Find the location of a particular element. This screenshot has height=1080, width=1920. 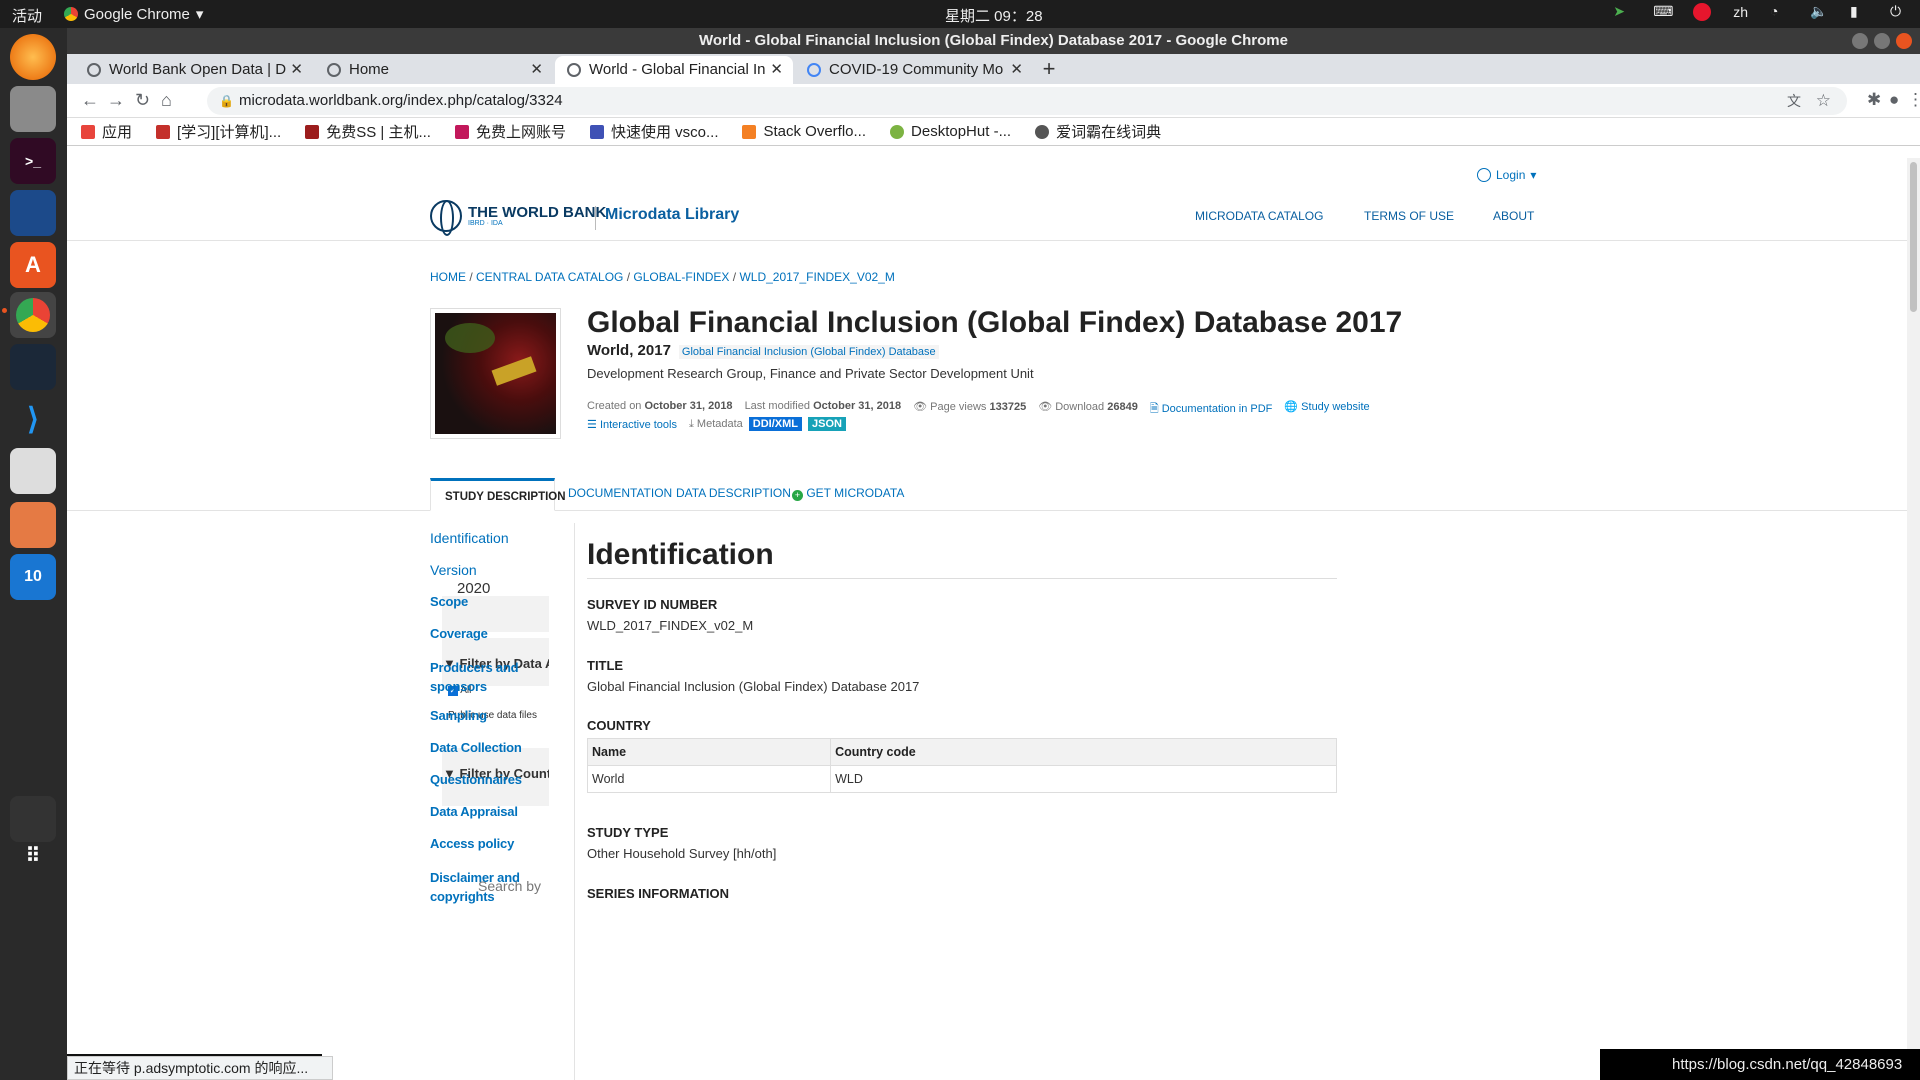

clock: 星期二 09：28 is located at coordinates (994, 15).